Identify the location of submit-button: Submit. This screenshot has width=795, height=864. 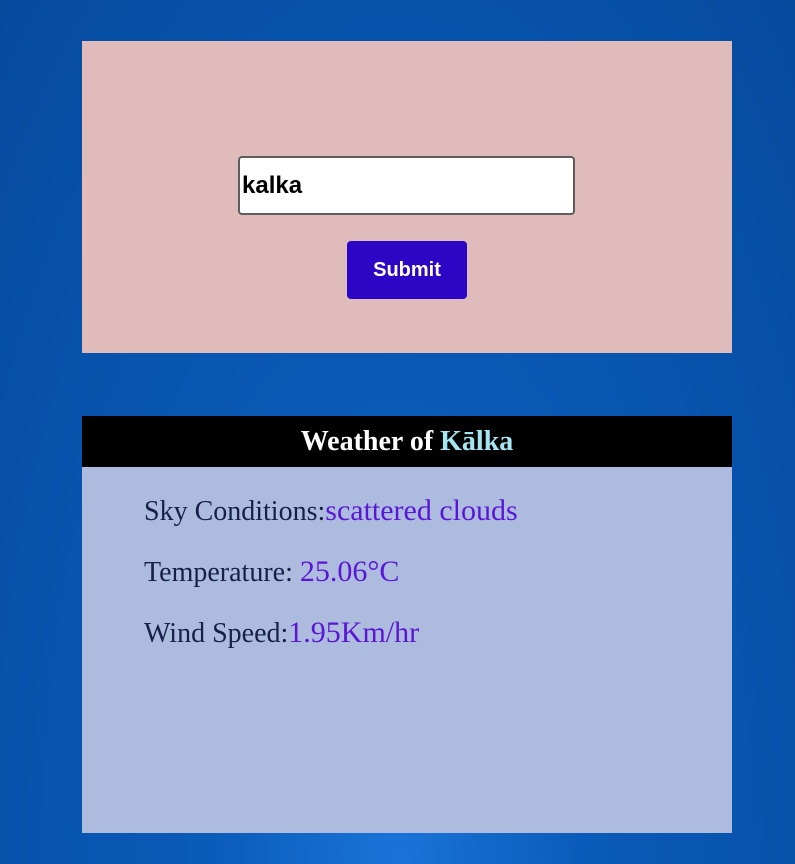
(407, 270).